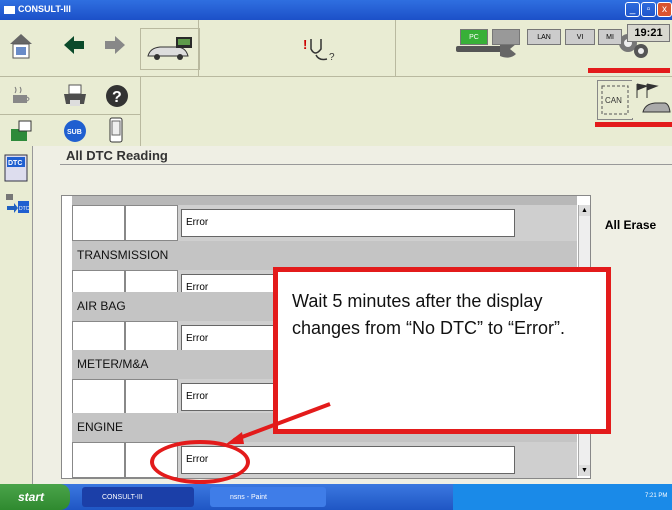  I want to click on scroll-down-icon: ▼, so click(584, 470).